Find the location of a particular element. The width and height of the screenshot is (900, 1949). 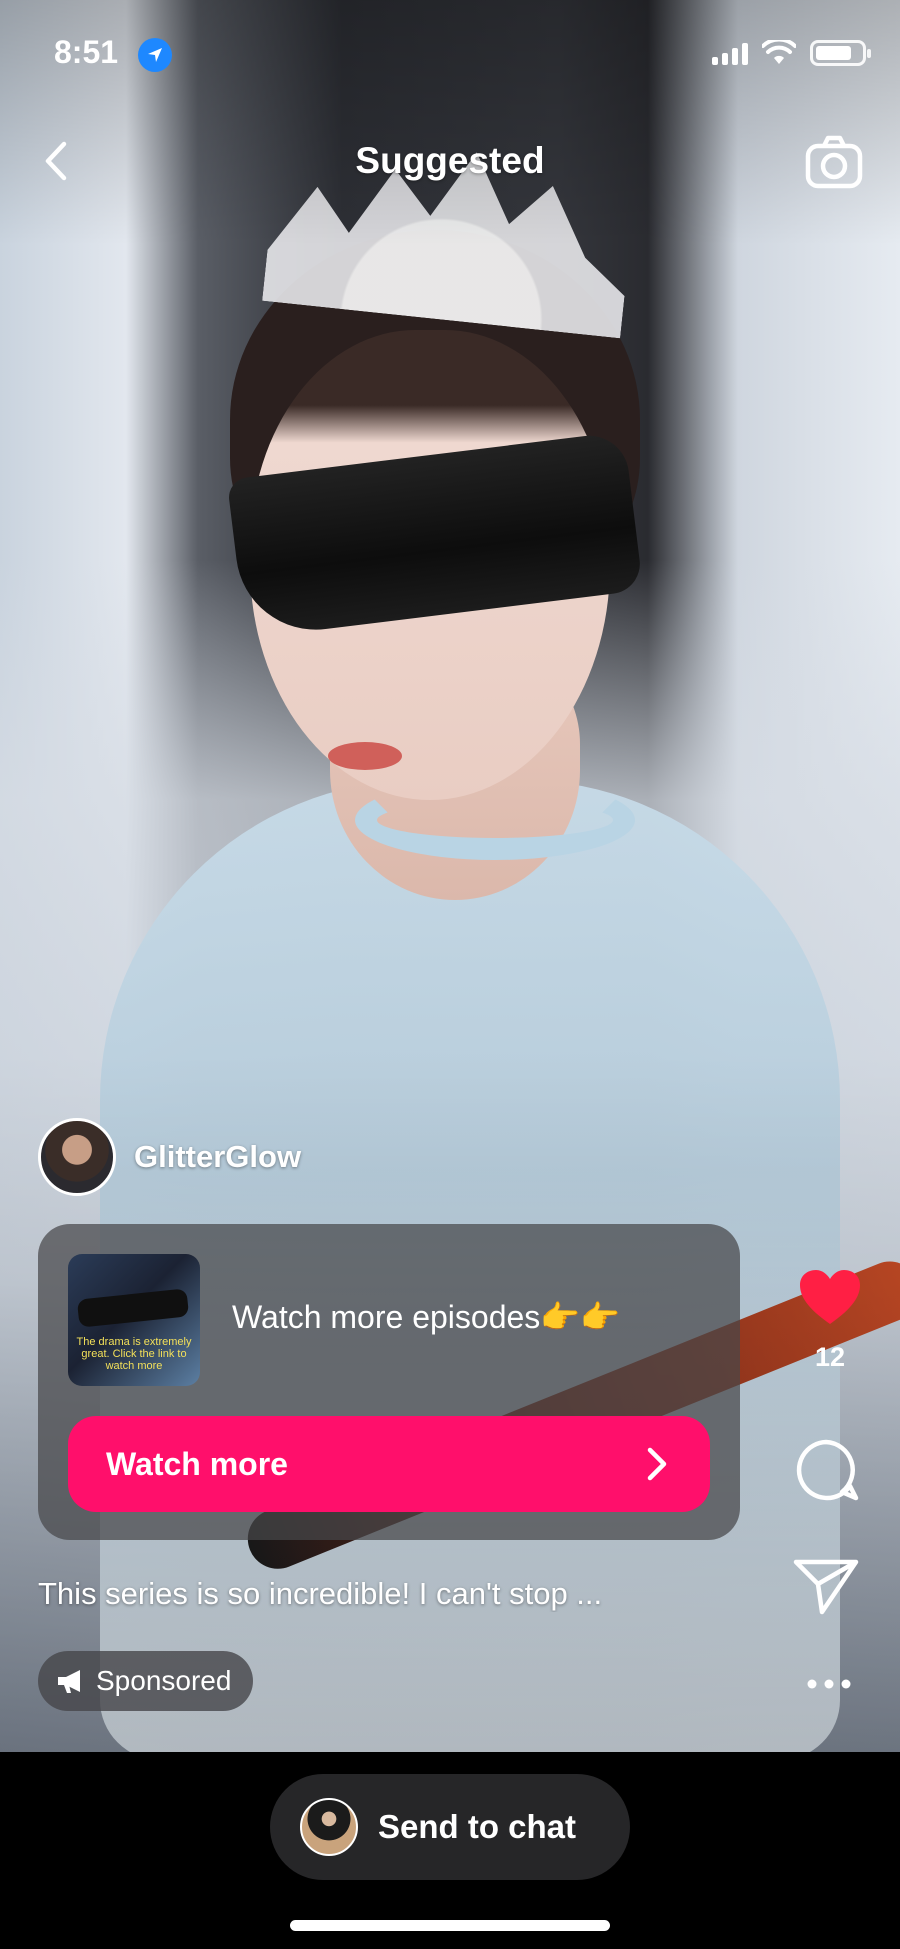

sponsored-badge: Sponsored is located at coordinates (146, 1681).